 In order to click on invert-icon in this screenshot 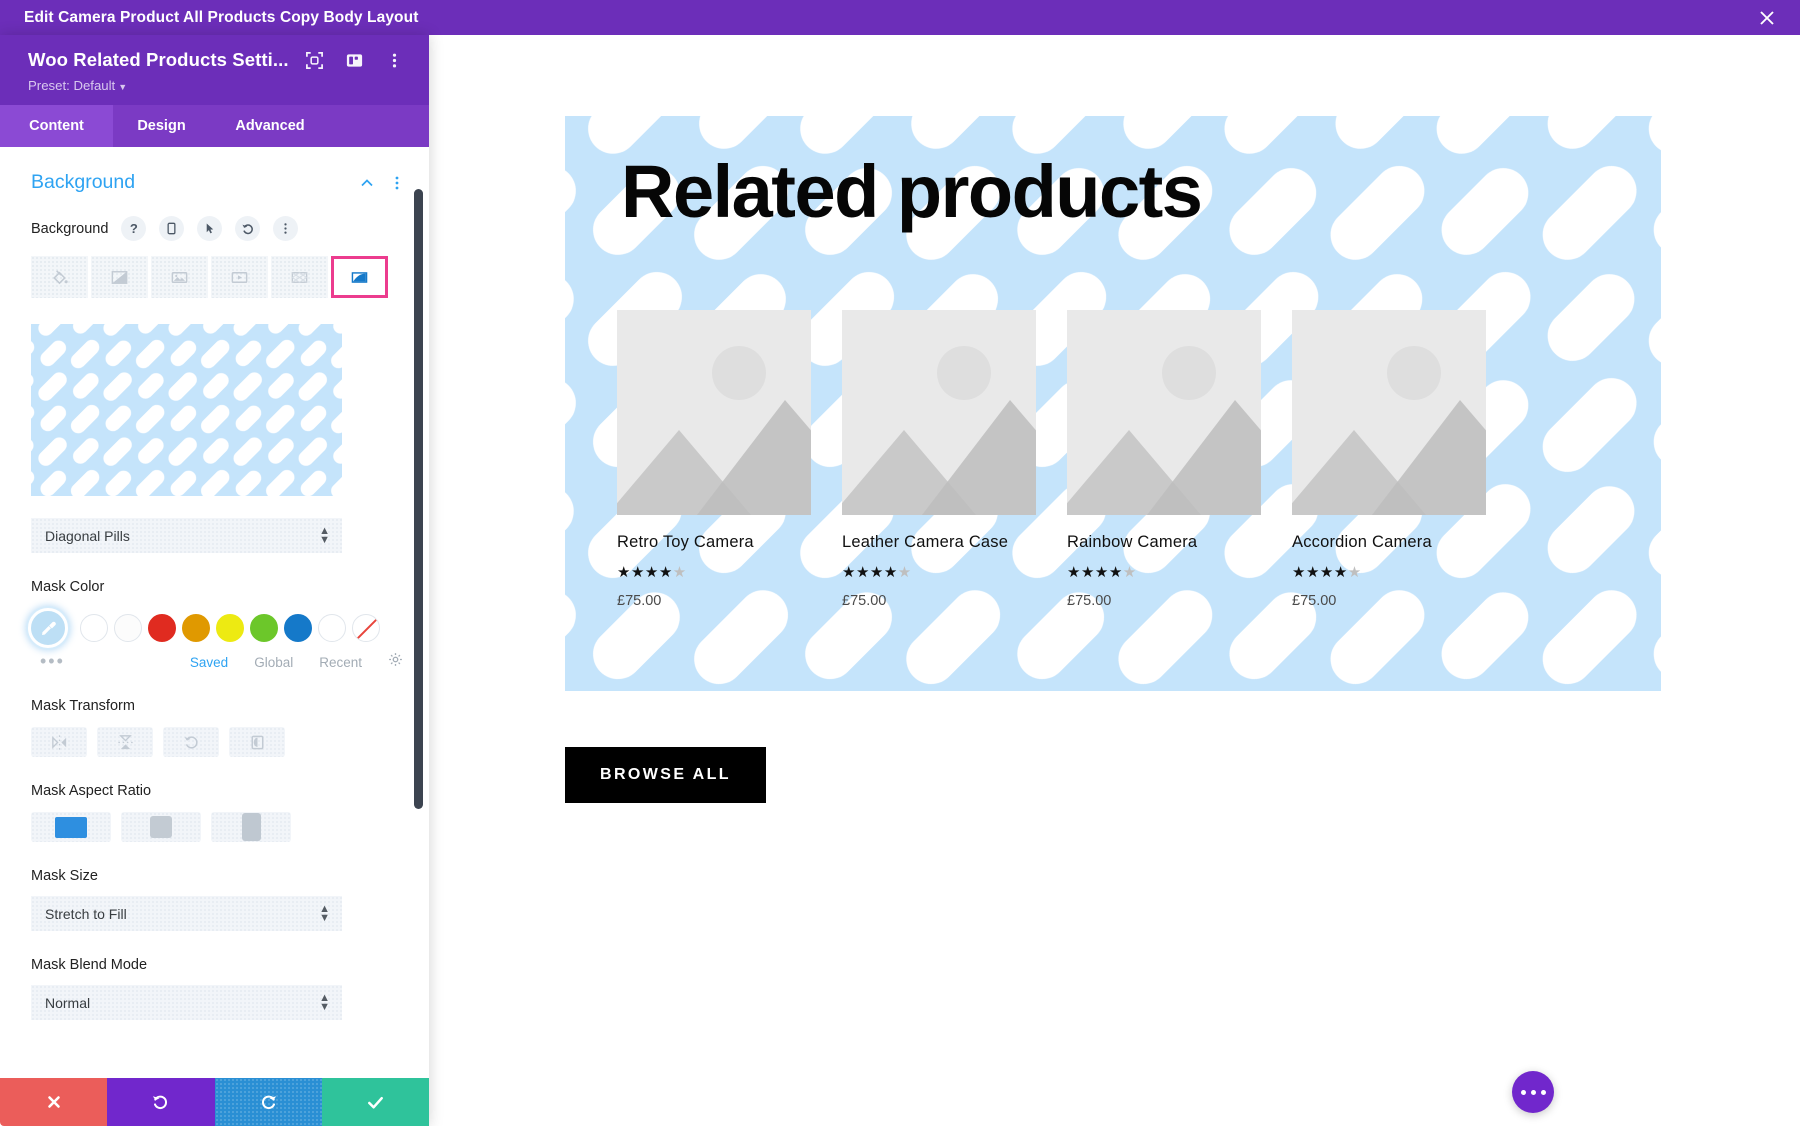, I will do `click(257, 742)`.